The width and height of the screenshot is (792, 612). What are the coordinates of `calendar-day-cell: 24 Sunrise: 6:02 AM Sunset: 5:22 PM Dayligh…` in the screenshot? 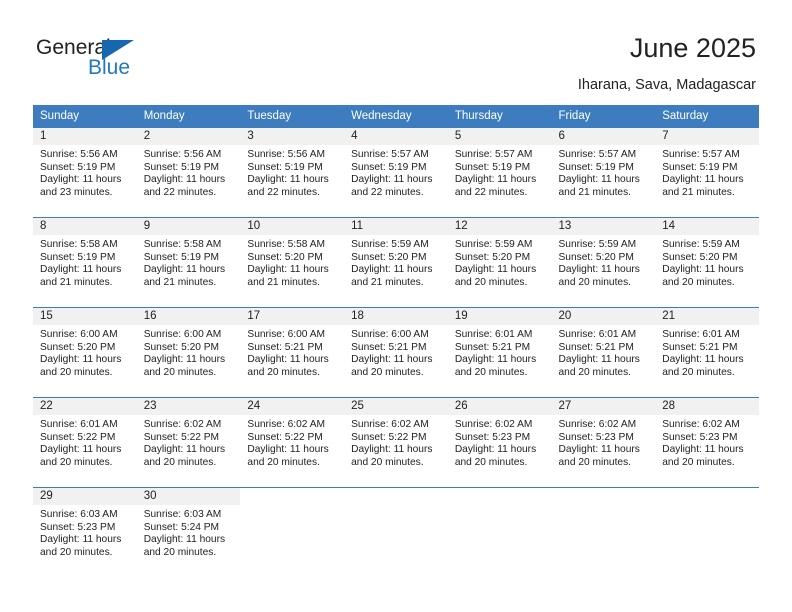 It's located at (292, 439).